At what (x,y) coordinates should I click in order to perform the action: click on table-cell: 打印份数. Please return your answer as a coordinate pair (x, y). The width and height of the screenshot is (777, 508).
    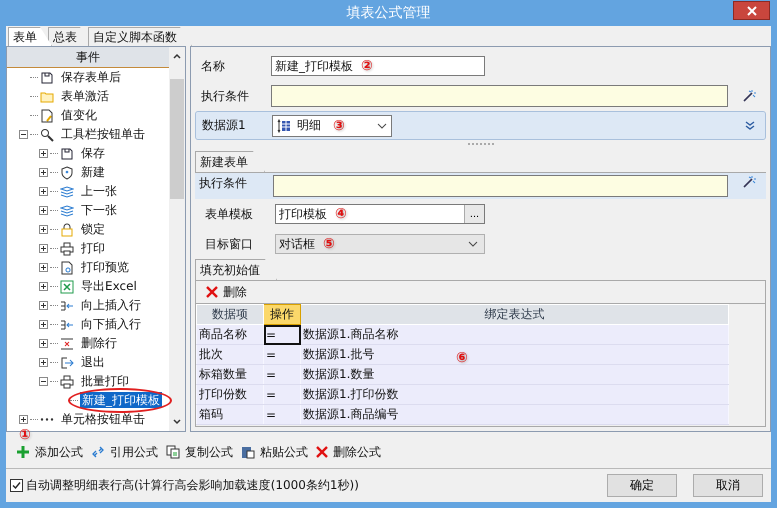
    Looking at the image, I should click on (230, 394).